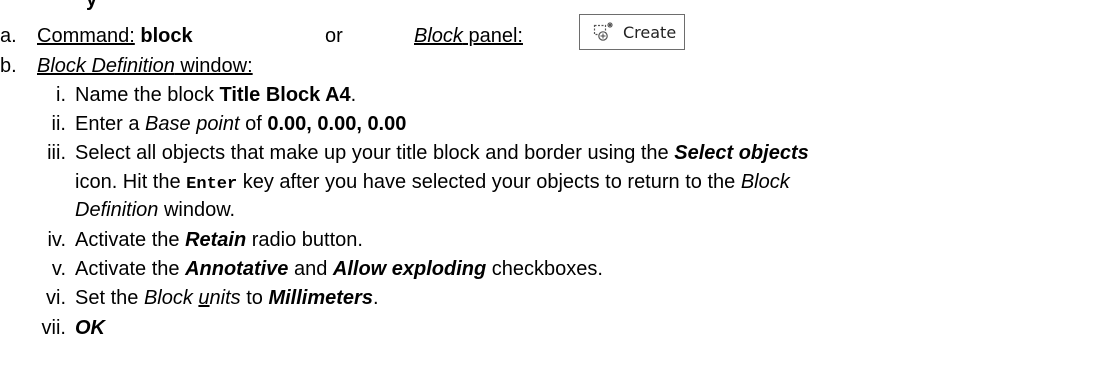 Image resolution: width=1116 pixels, height=376 pixels. I want to click on command-label: Command:, so click(86, 36).